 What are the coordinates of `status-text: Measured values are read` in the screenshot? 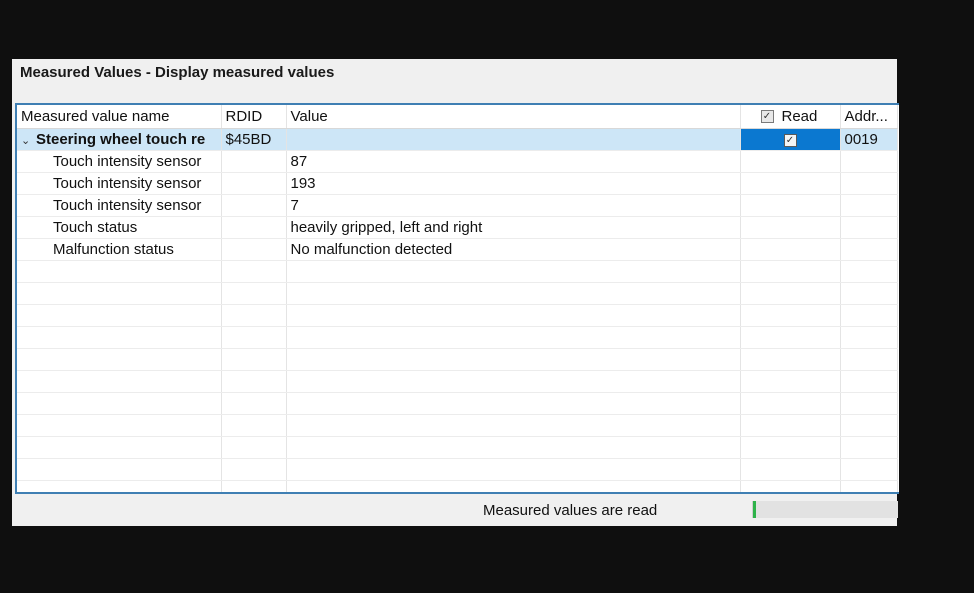 It's located at (570, 510).